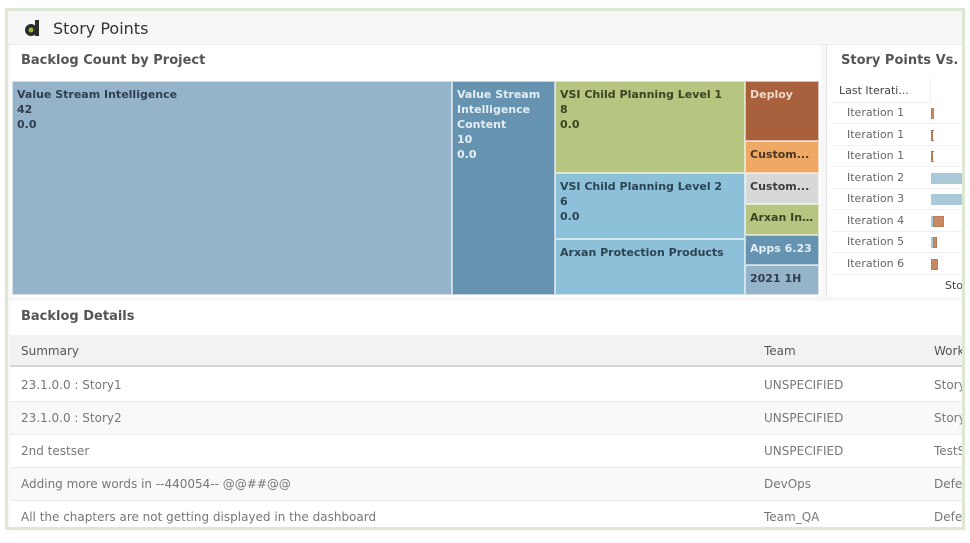 Image resolution: width=970 pixels, height=543 pixels. I want to click on cell-summary: Adding more words in --440054-- @@##@@, so click(156, 484).